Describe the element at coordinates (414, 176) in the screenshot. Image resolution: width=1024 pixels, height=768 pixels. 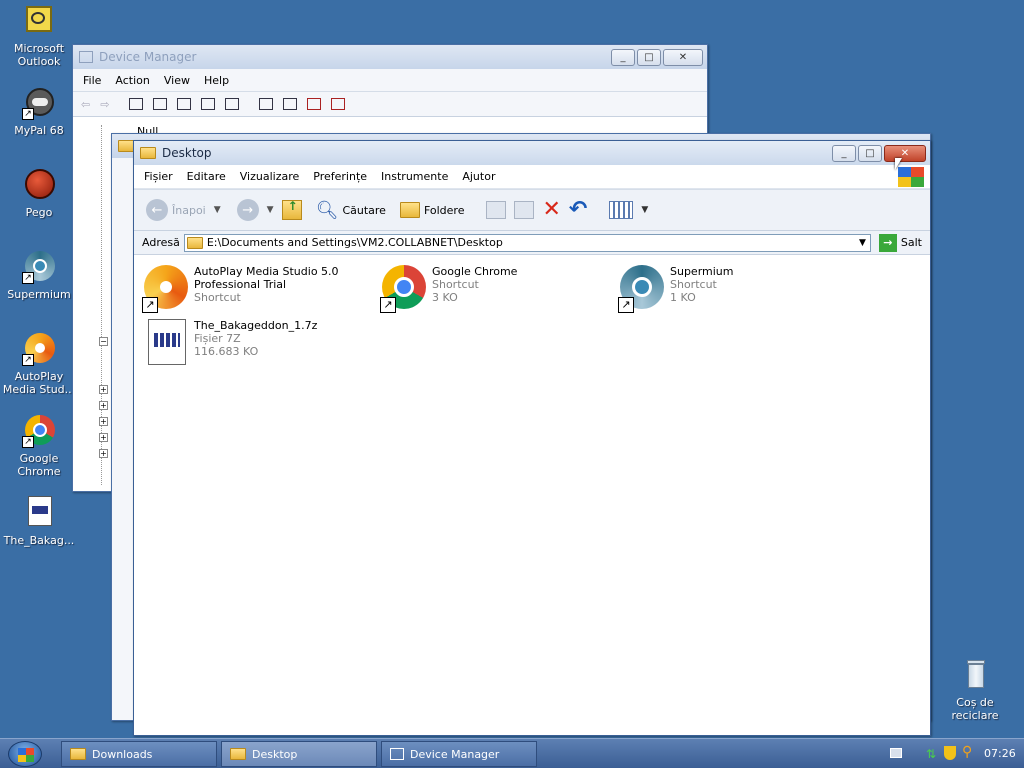
I see `menu-tools: Instrumente` at that location.